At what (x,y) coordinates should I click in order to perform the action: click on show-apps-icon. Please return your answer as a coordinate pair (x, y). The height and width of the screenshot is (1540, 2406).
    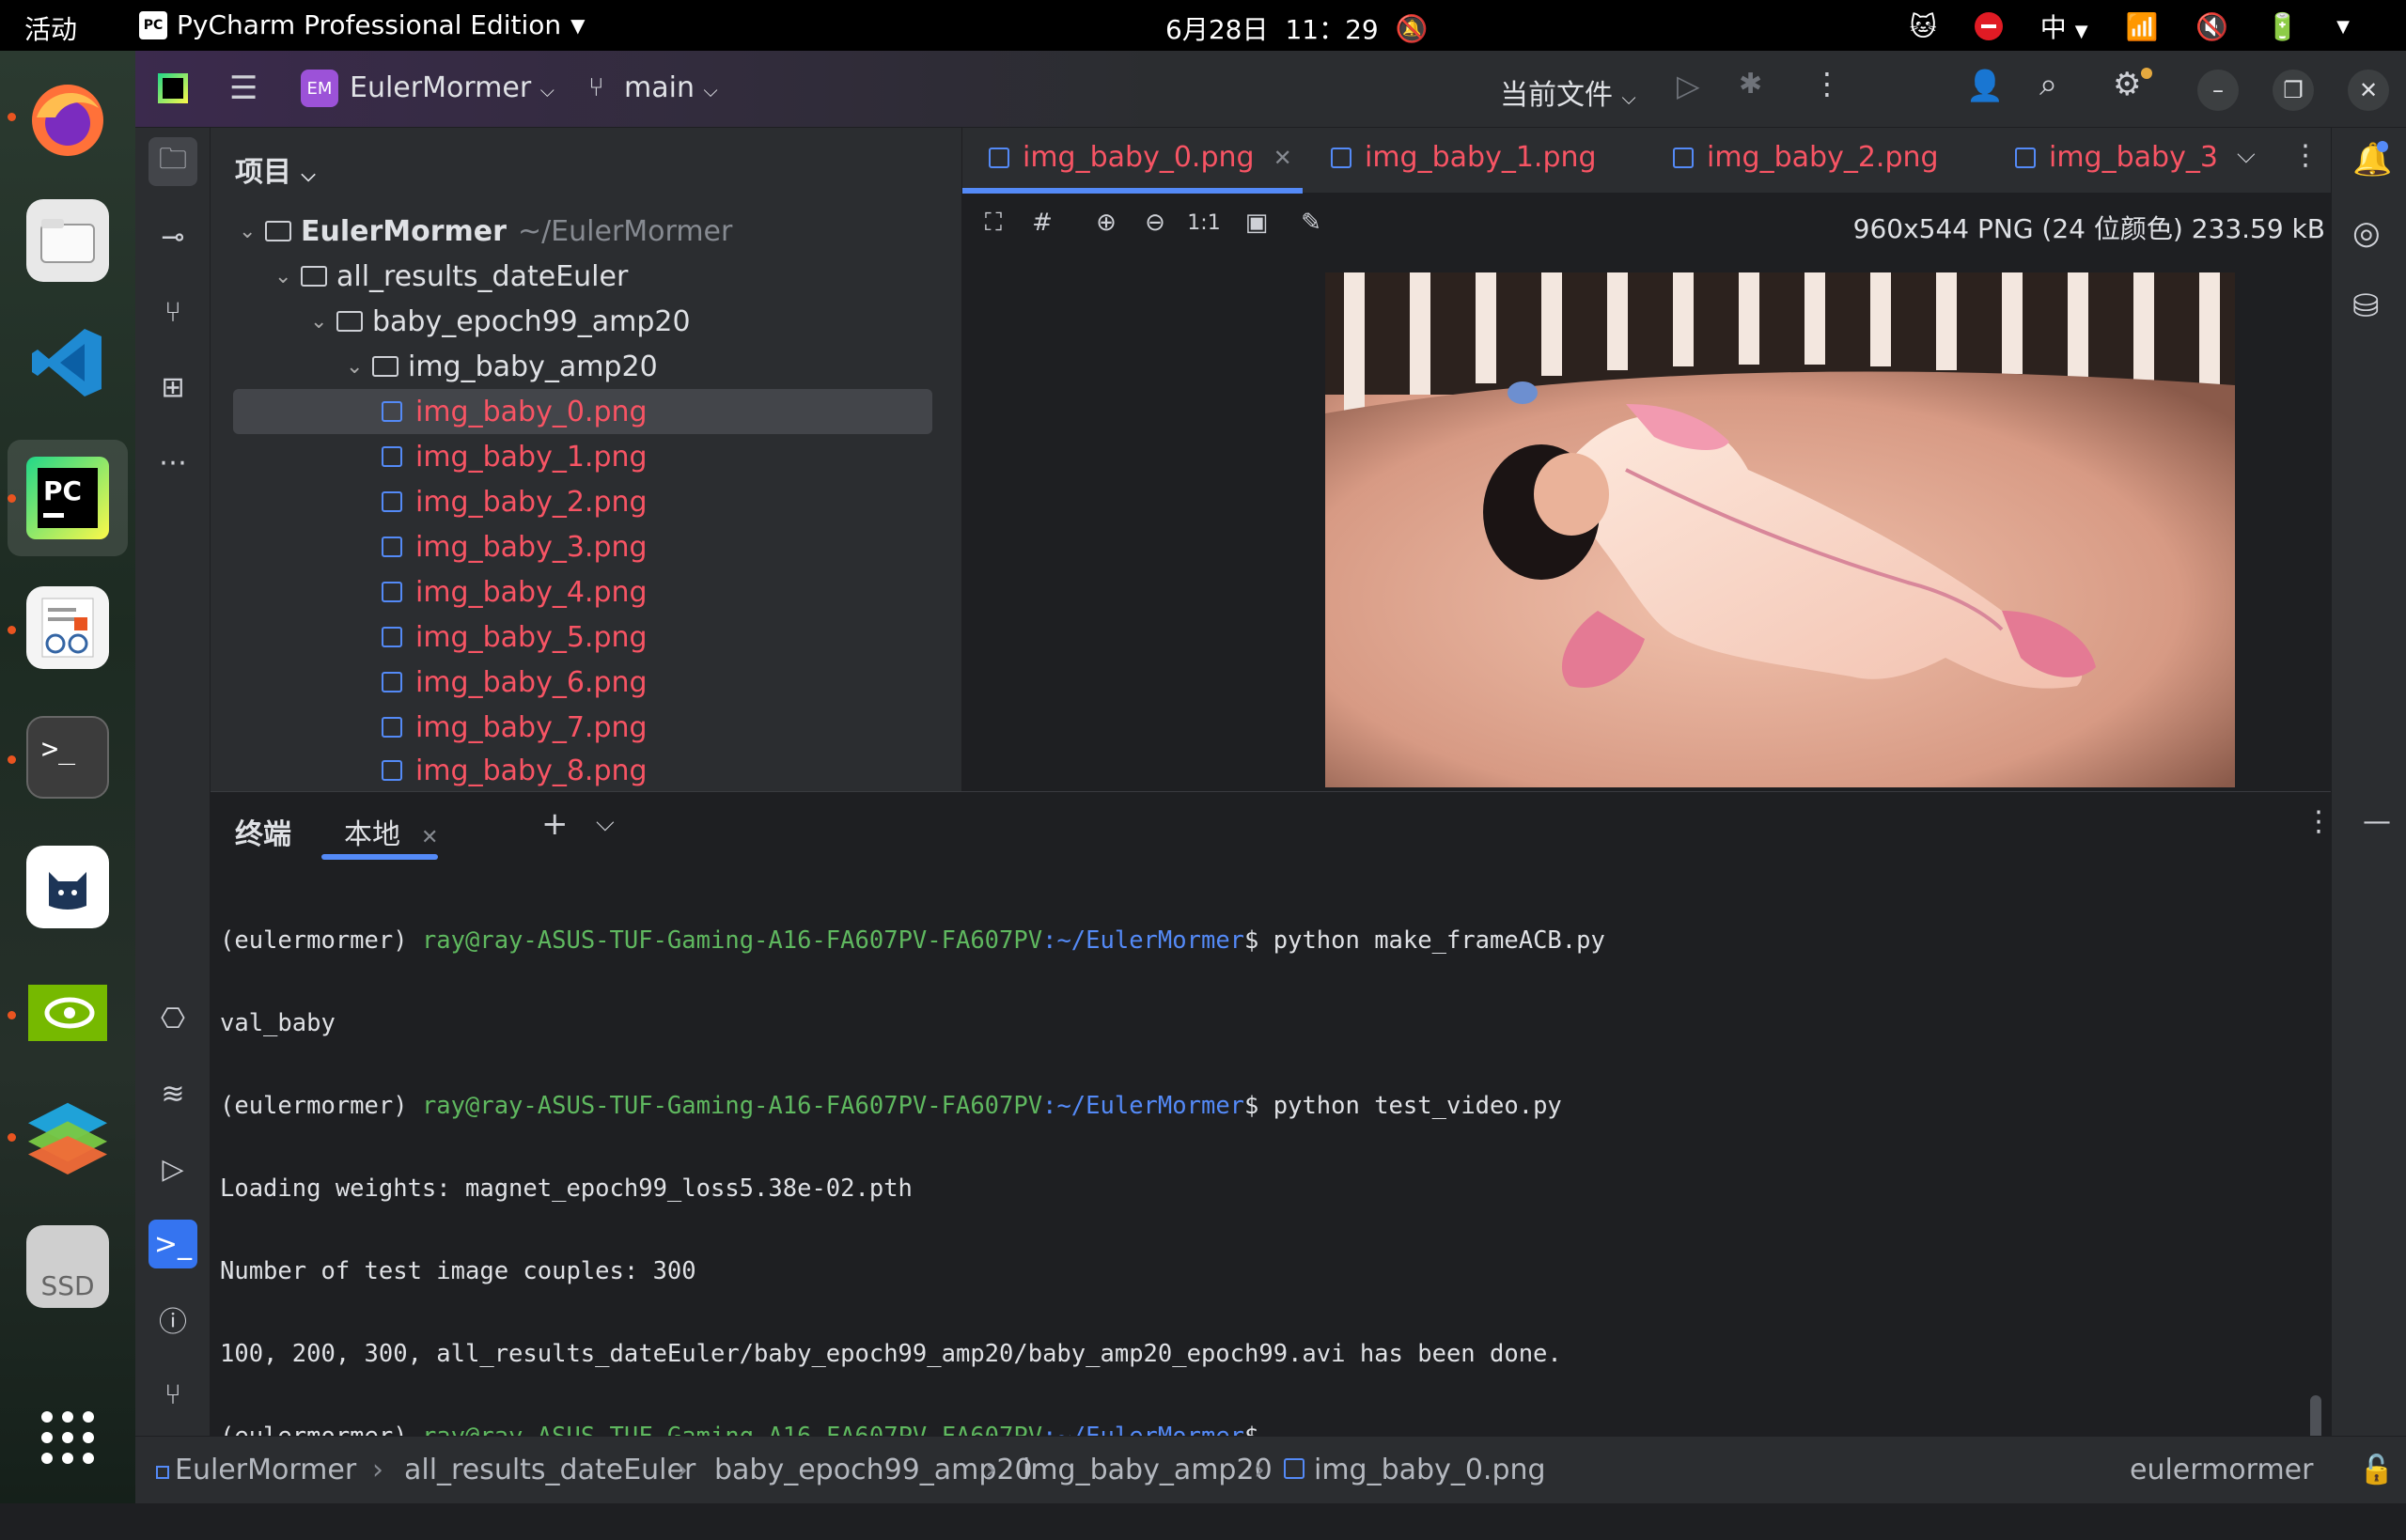
    Looking at the image, I should click on (67, 1437).